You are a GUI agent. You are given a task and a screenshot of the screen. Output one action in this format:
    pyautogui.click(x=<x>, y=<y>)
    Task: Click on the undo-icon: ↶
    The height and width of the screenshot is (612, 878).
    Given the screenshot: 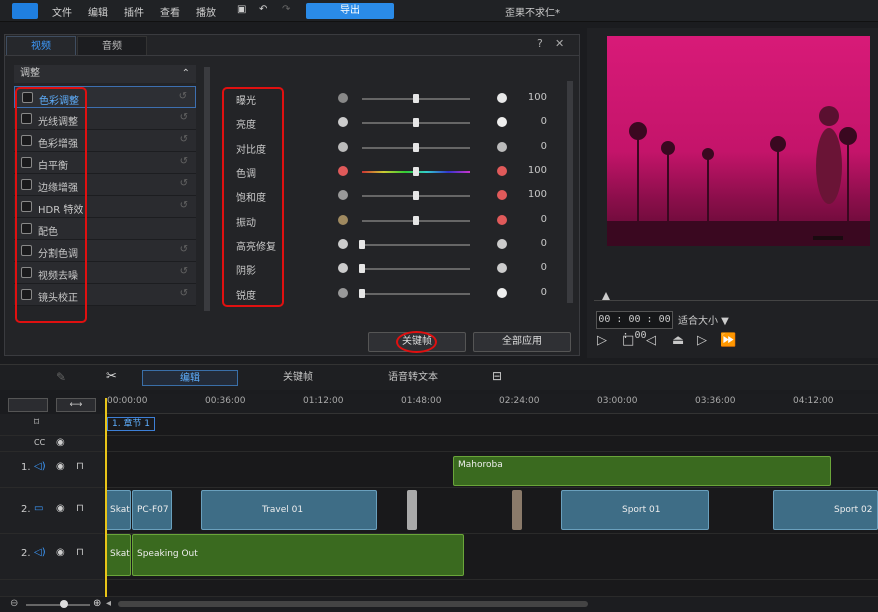 What is the action you would take?
    pyautogui.click(x=263, y=9)
    